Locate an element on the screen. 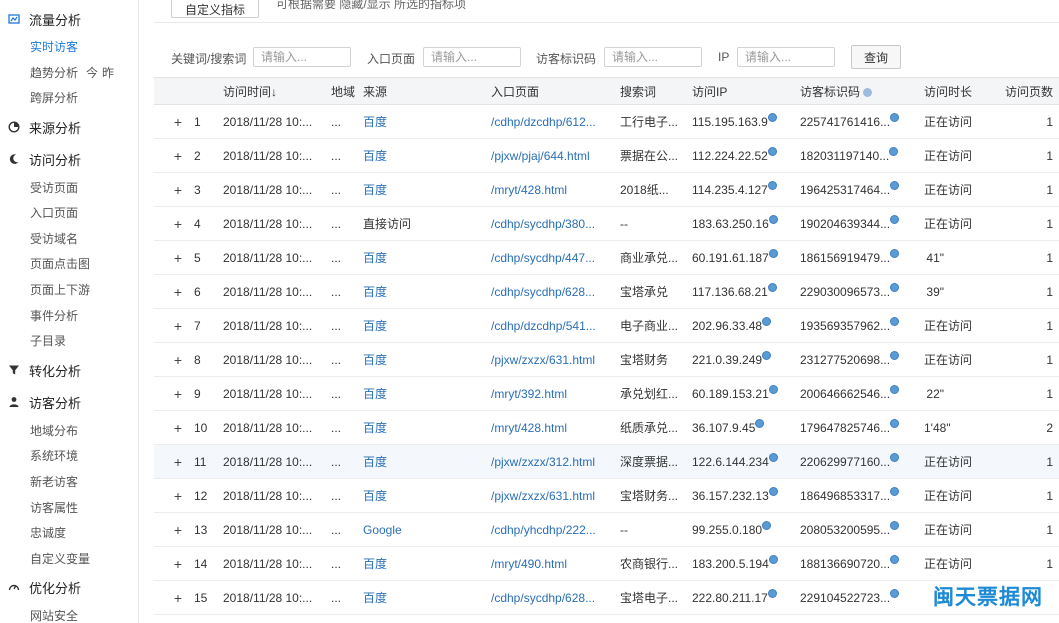  sidebar-item: 事件分析 is located at coordinates (54, 316).